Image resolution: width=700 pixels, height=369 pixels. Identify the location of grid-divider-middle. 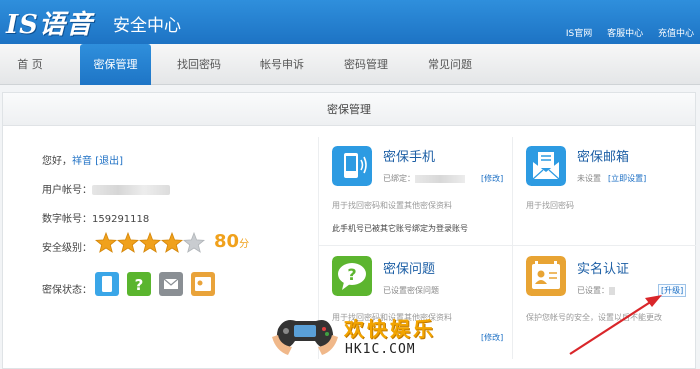
(512, 248).